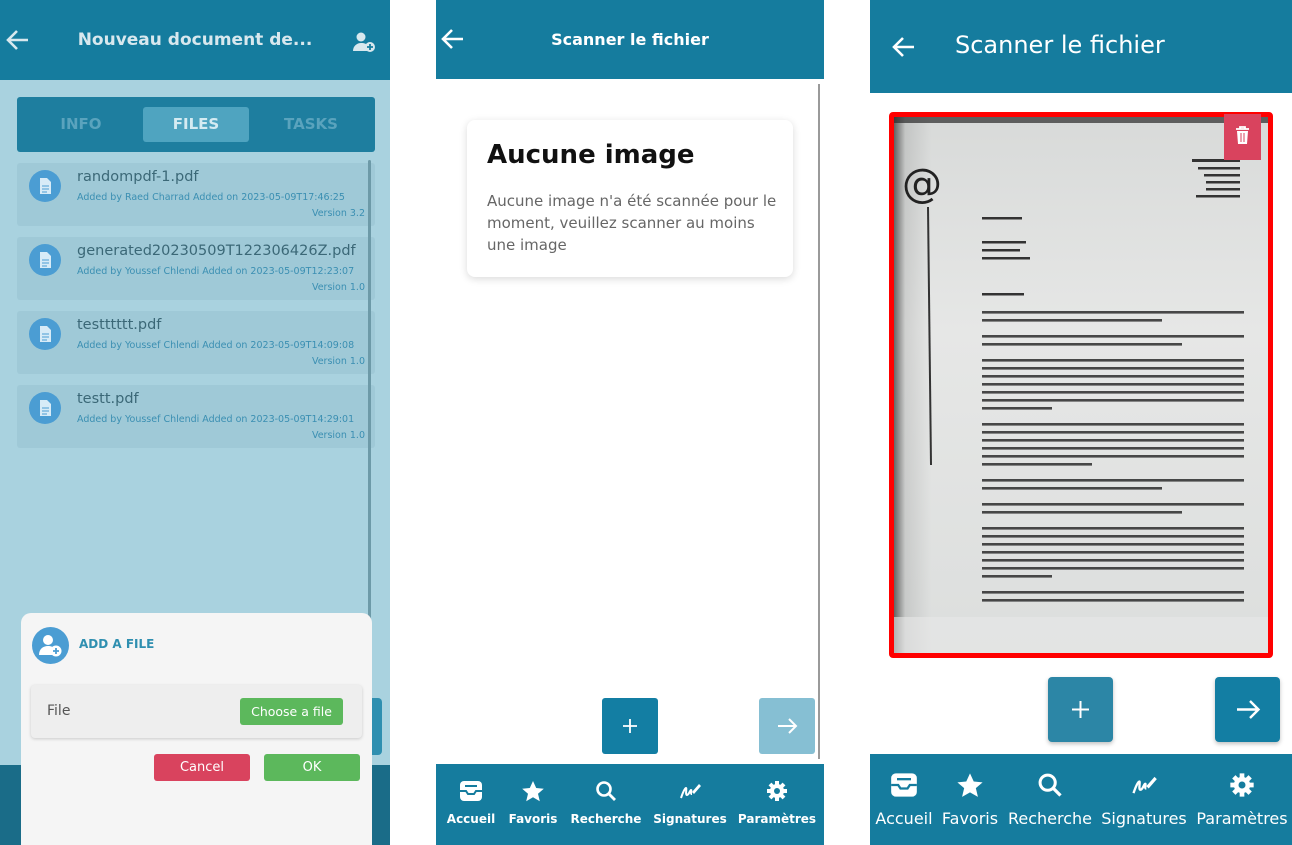  Describe the element at coordinates (311, 124) in the screenshot. I see `tab-tasks: TASKS` at that location.